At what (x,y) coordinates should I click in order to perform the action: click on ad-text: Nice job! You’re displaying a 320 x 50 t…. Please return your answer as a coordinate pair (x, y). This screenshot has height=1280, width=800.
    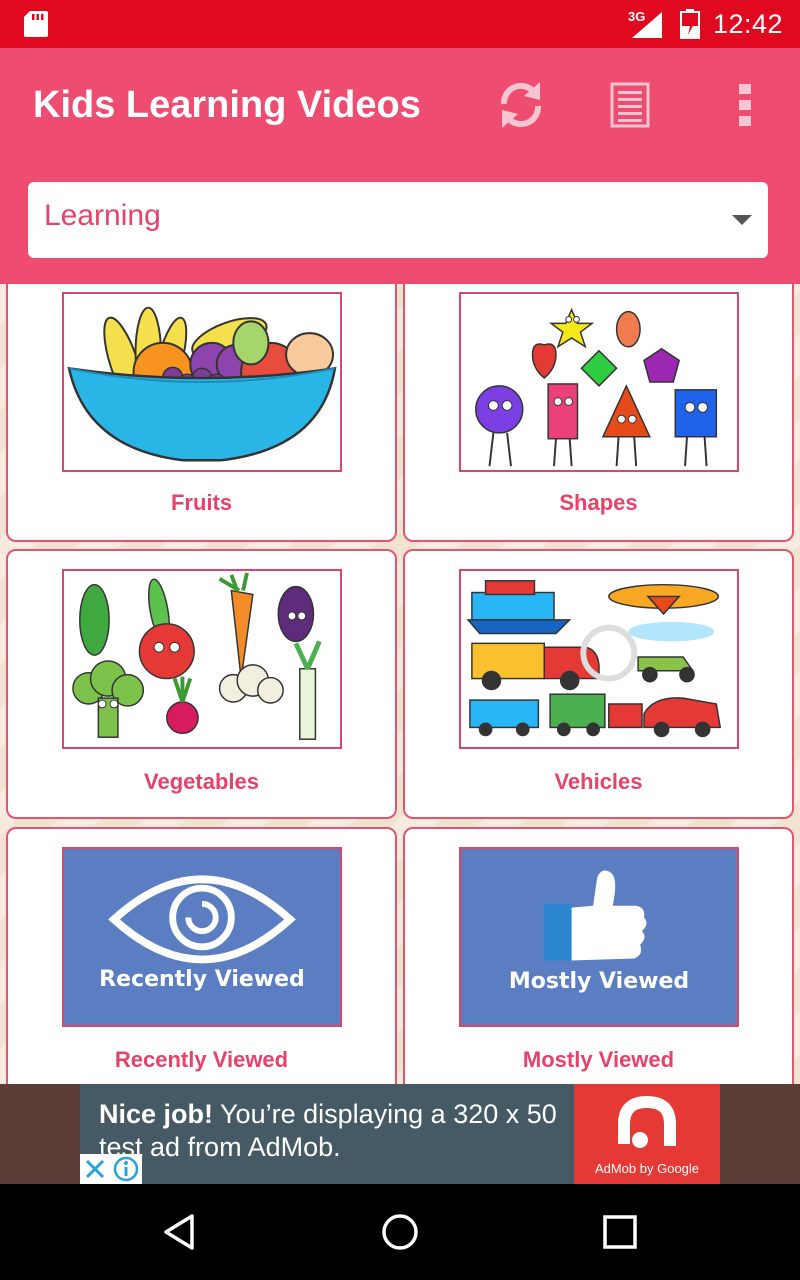
    Looking at the image, I should click on (339, 1131).